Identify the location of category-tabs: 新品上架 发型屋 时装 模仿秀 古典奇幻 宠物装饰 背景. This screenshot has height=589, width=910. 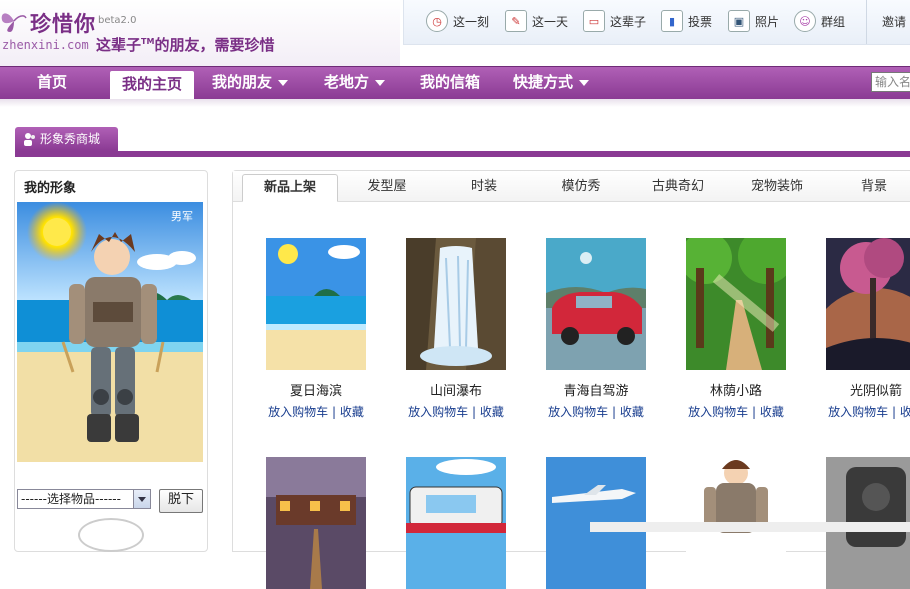
(571, 186).